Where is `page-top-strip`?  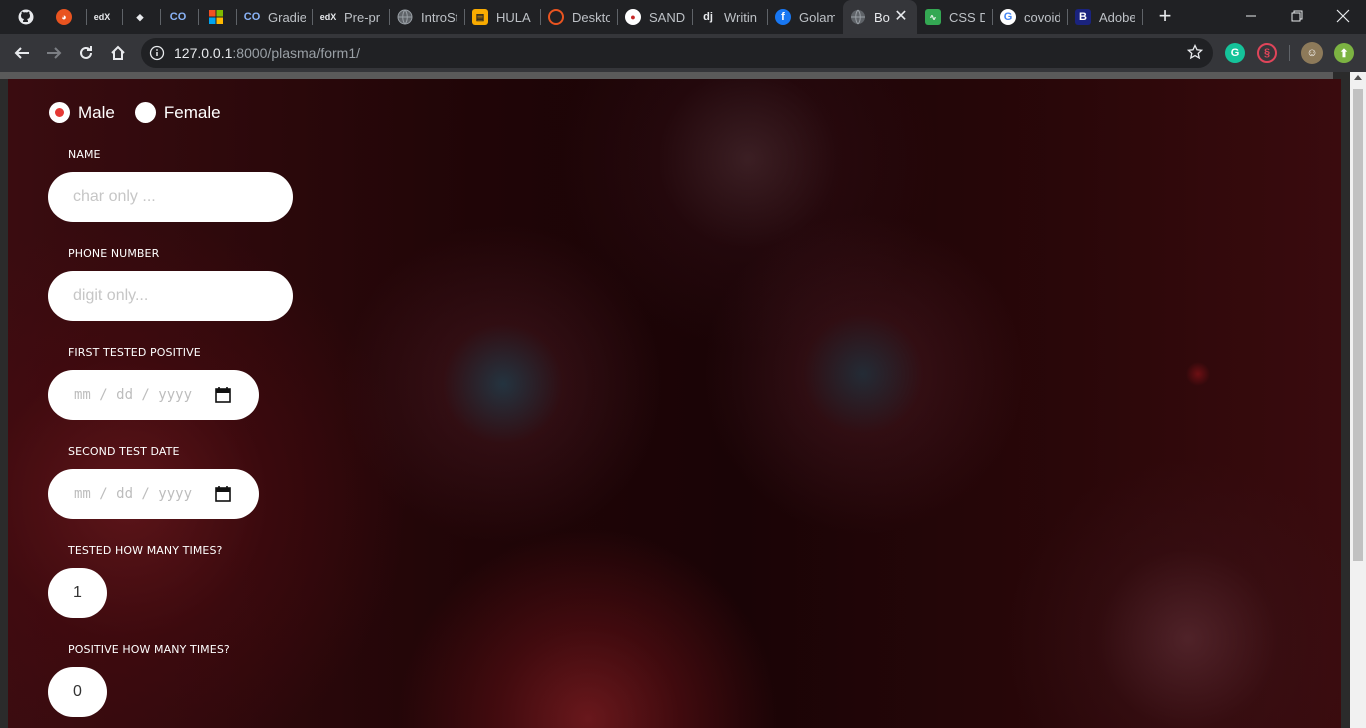 page-top-strip is located at coordinates (666, 75).